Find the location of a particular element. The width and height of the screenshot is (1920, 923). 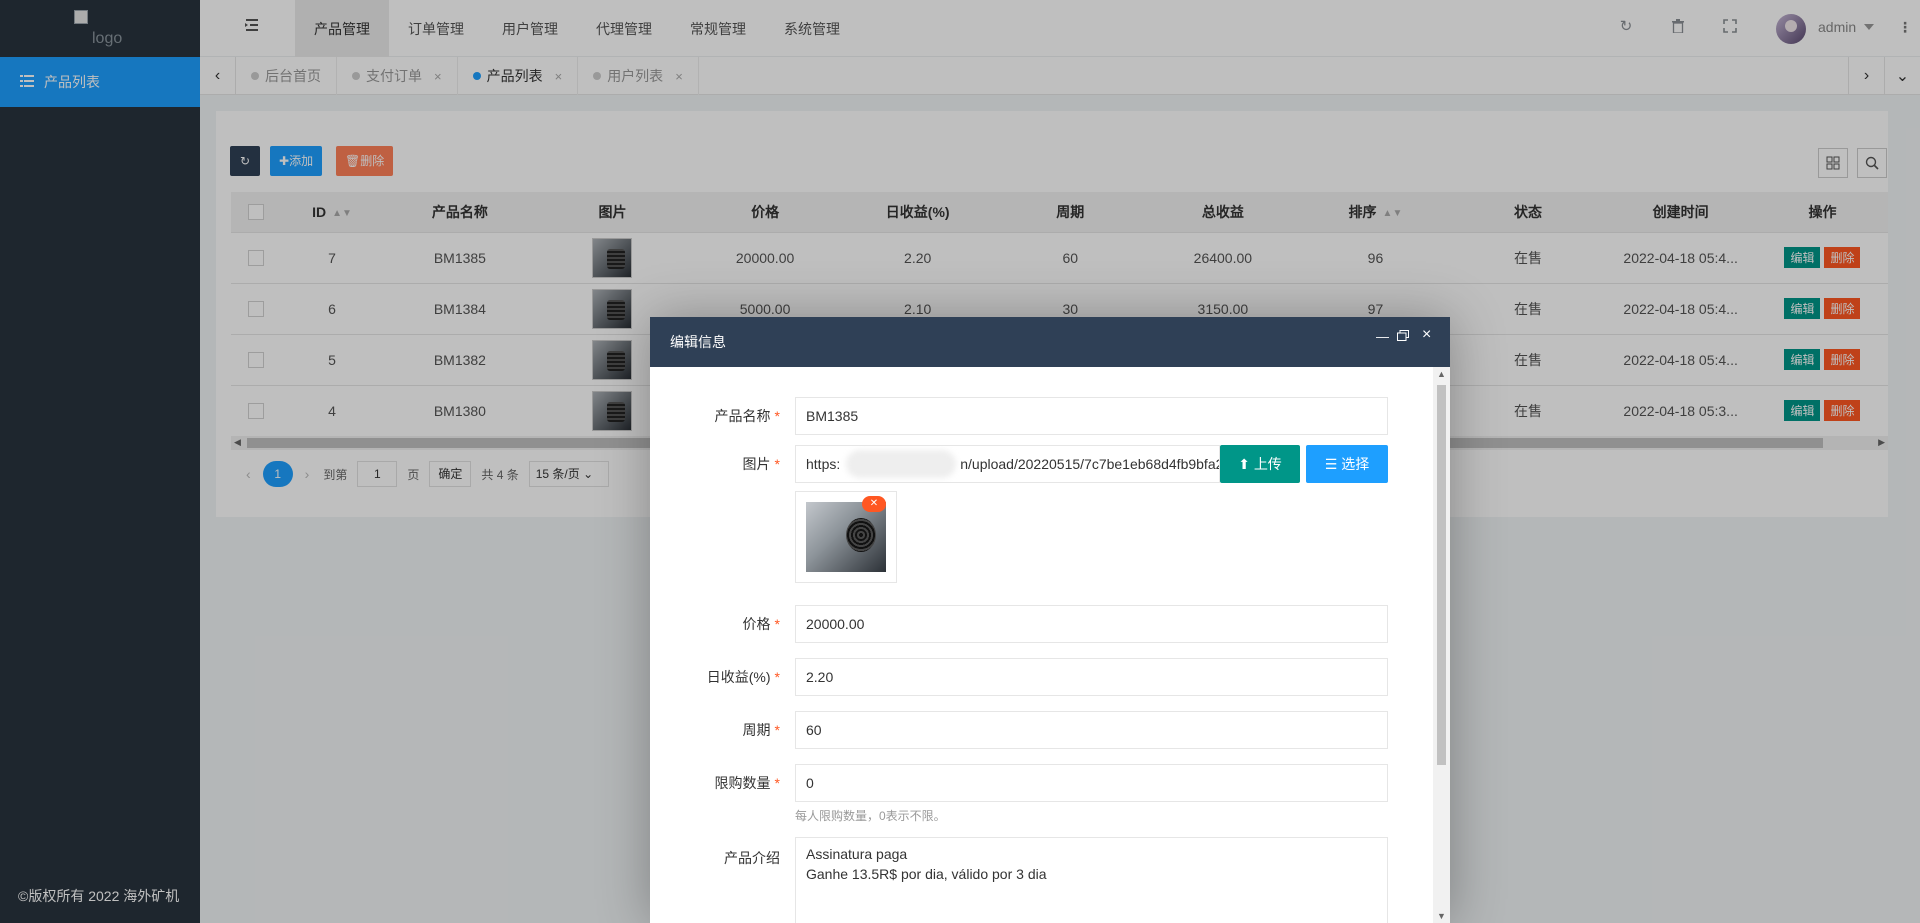

limit-hint: 每人限购数量，0表示不限。 is located at coordinates (870, 816).